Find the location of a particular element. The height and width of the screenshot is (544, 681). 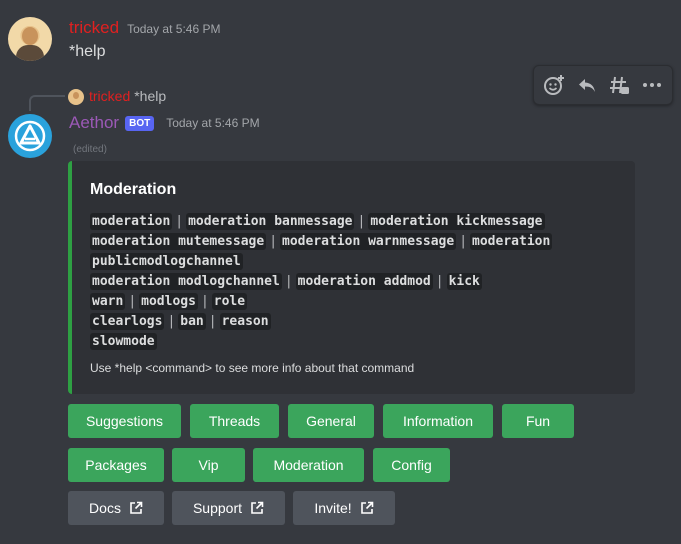

command-code: moderation warnmessage is located at coordinates (368, 241).